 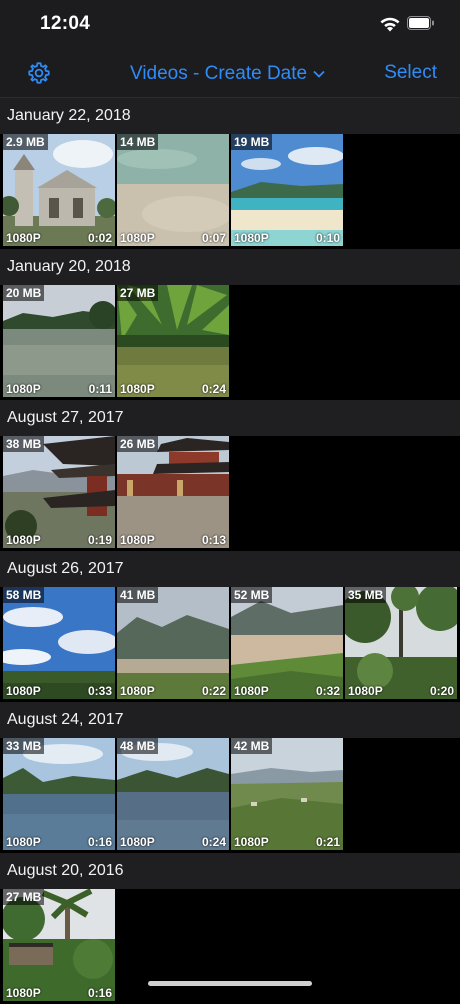 What do you see at coordinates (100, 389) in the screenshot?
I see `duration-label: 0:11` at bounding box center [100, 389].